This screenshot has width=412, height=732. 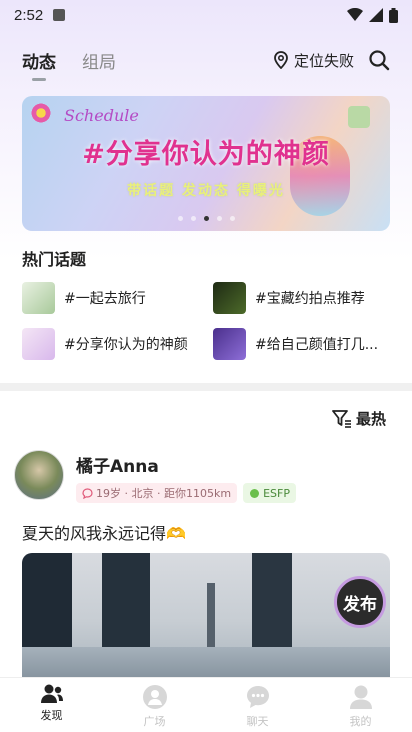 What do you see at coordinates (281, 60) in the screenshot?
I see `location-pin-icon` at bounding box center [281, 60].